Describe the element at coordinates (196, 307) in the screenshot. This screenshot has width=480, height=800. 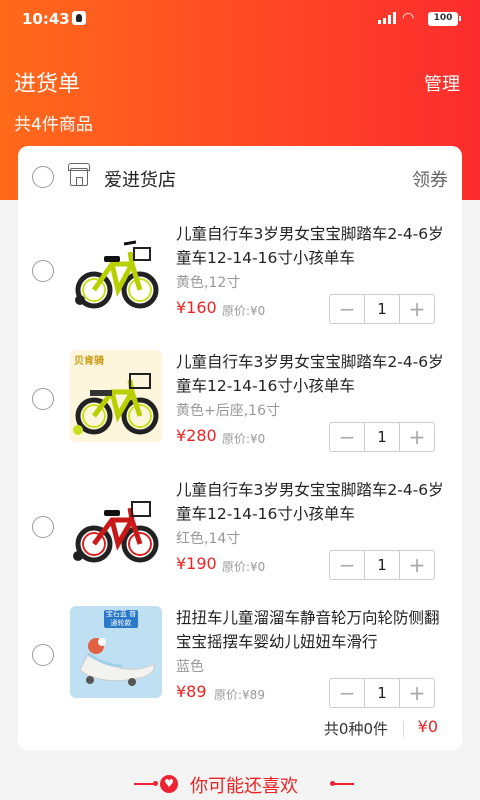
I see `product-price: ¥160` at that location.